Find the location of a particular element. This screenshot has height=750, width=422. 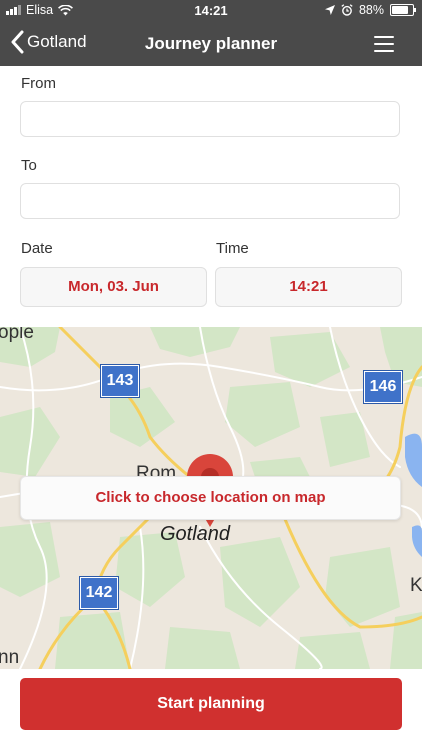

road-shield-143: 143 is located at coordinates (120, 381).